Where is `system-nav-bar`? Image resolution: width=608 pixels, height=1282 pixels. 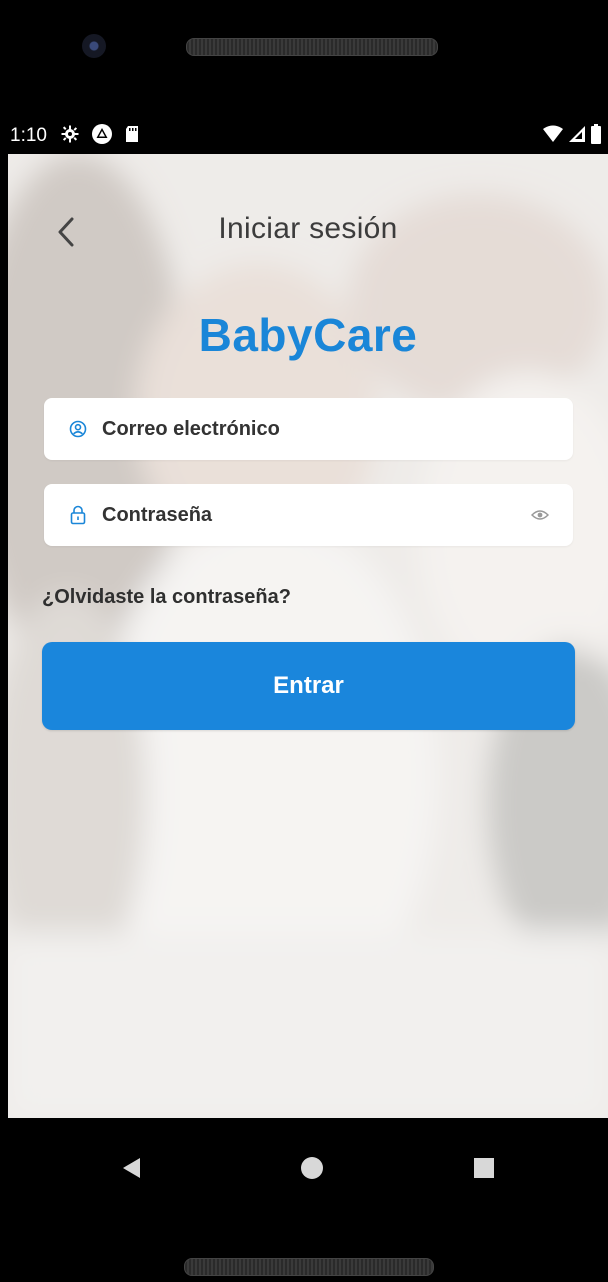 system-nav-bar is located at coordinates (308, 1174).